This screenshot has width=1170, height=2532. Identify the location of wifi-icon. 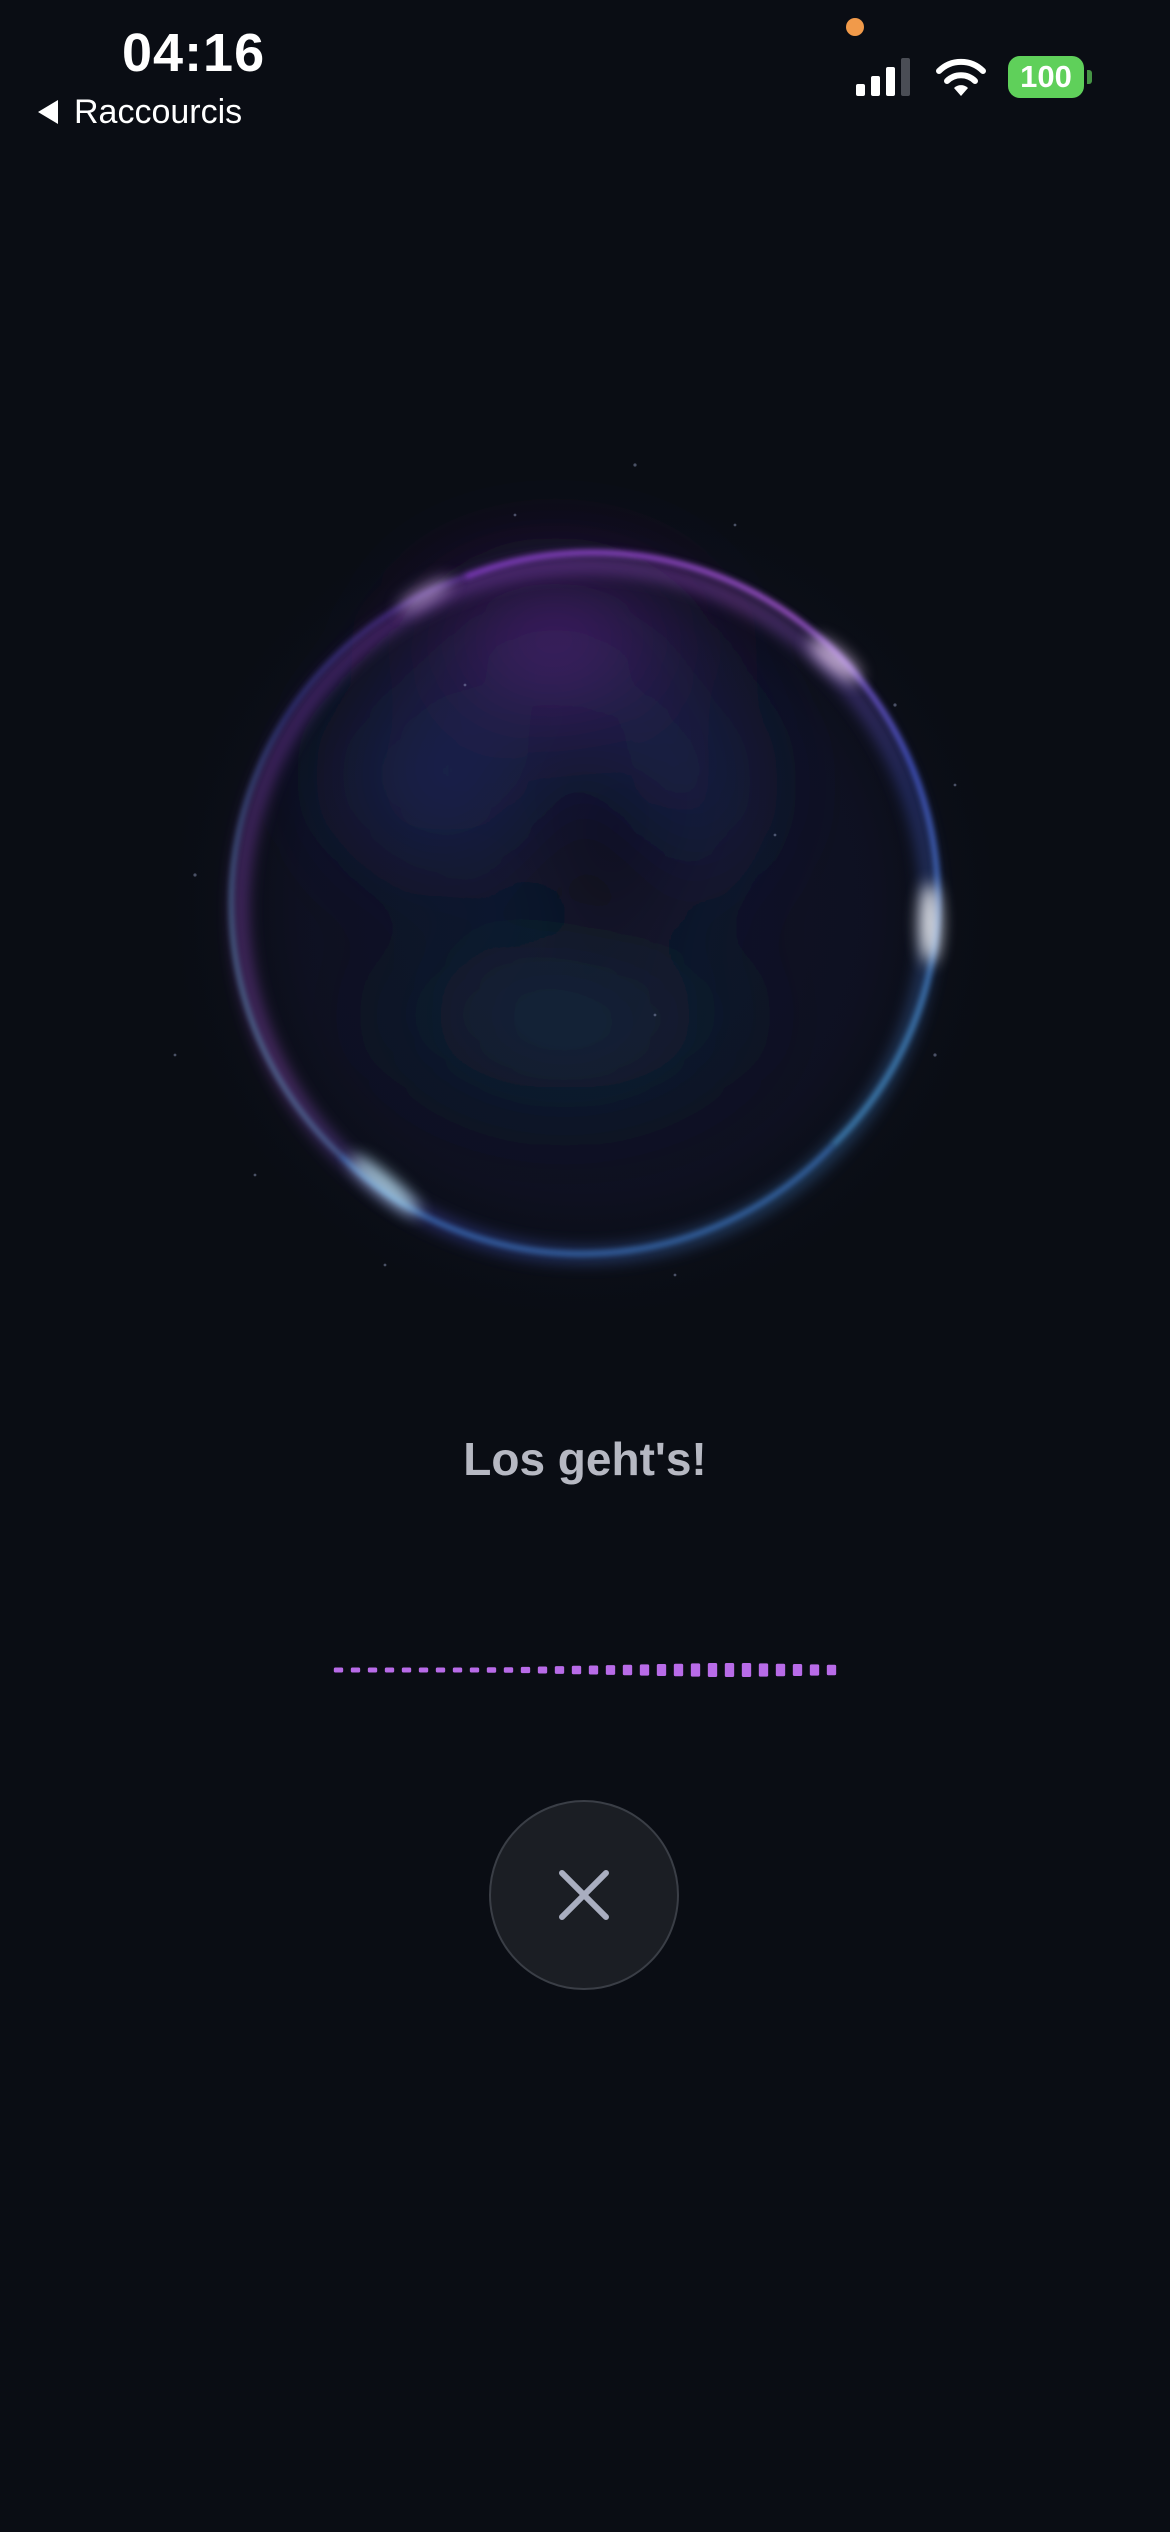
(961, 77).